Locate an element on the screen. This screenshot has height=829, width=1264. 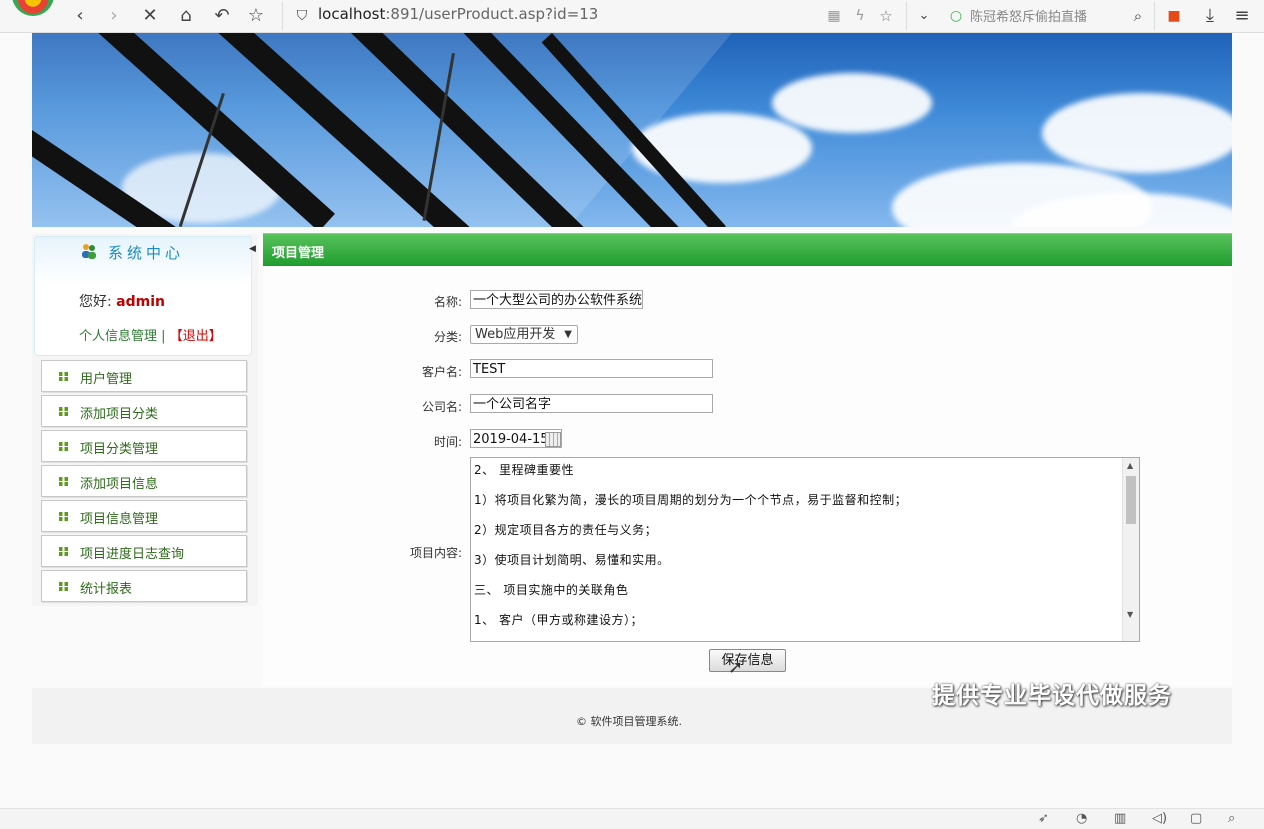
menu-item-label: 添加项目信息 is located at coordinates (119, 484).